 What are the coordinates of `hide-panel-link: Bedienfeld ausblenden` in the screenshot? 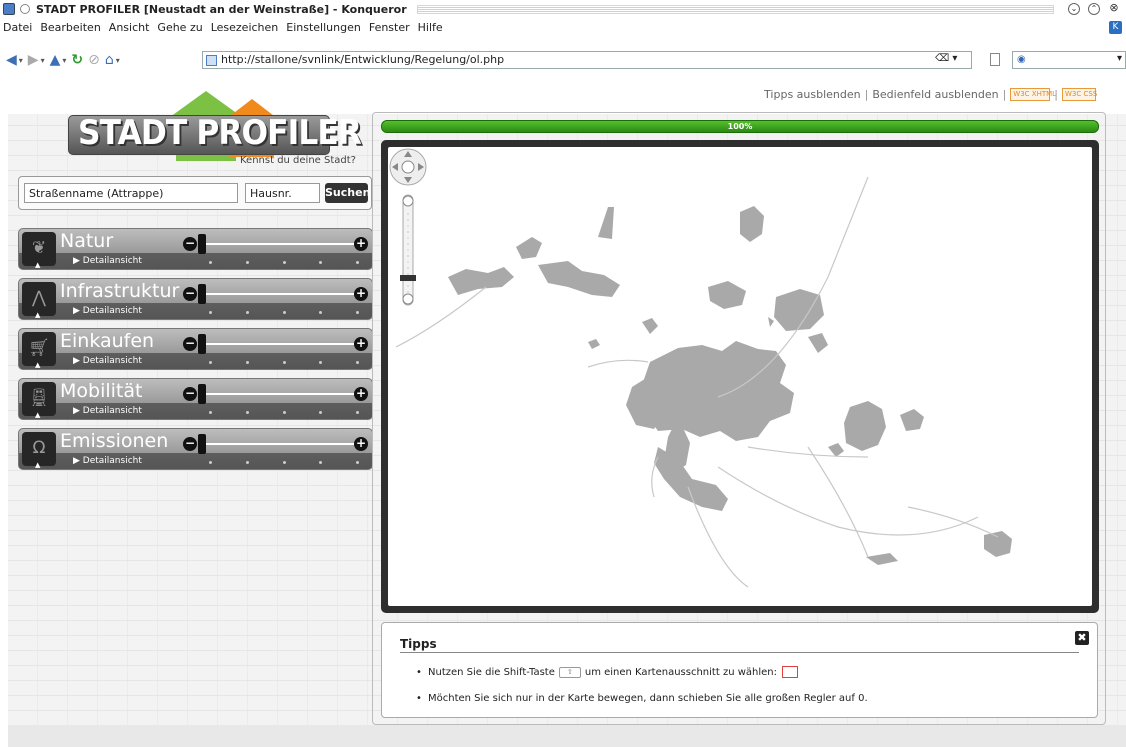 It's located at (935, 94).